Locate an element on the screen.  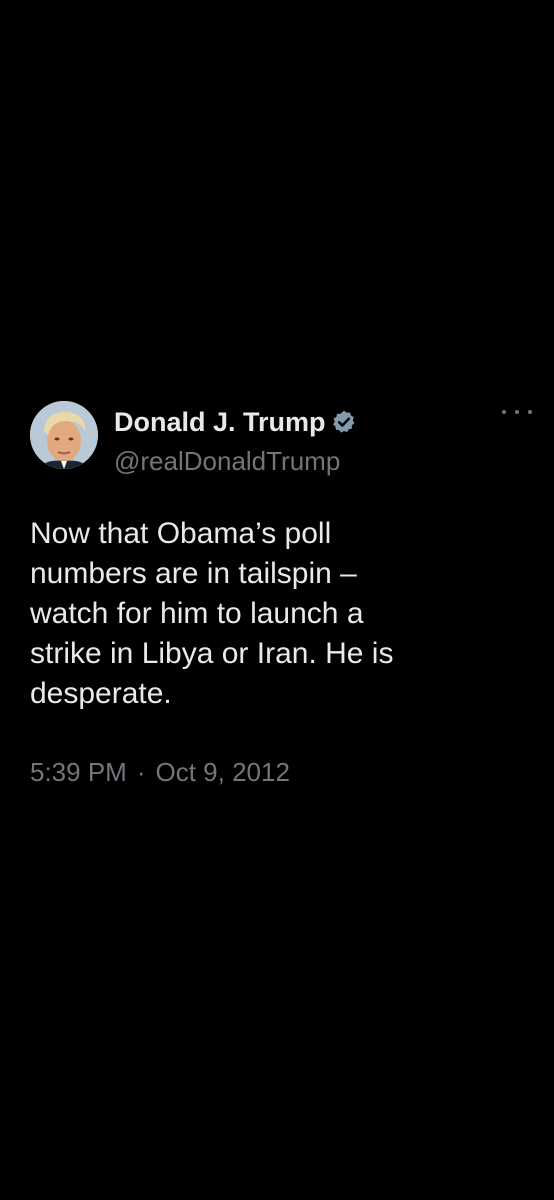
tweet-timestamp: 5:39 PM · Oct 9, 2012 is located at coordinates (280, 772).